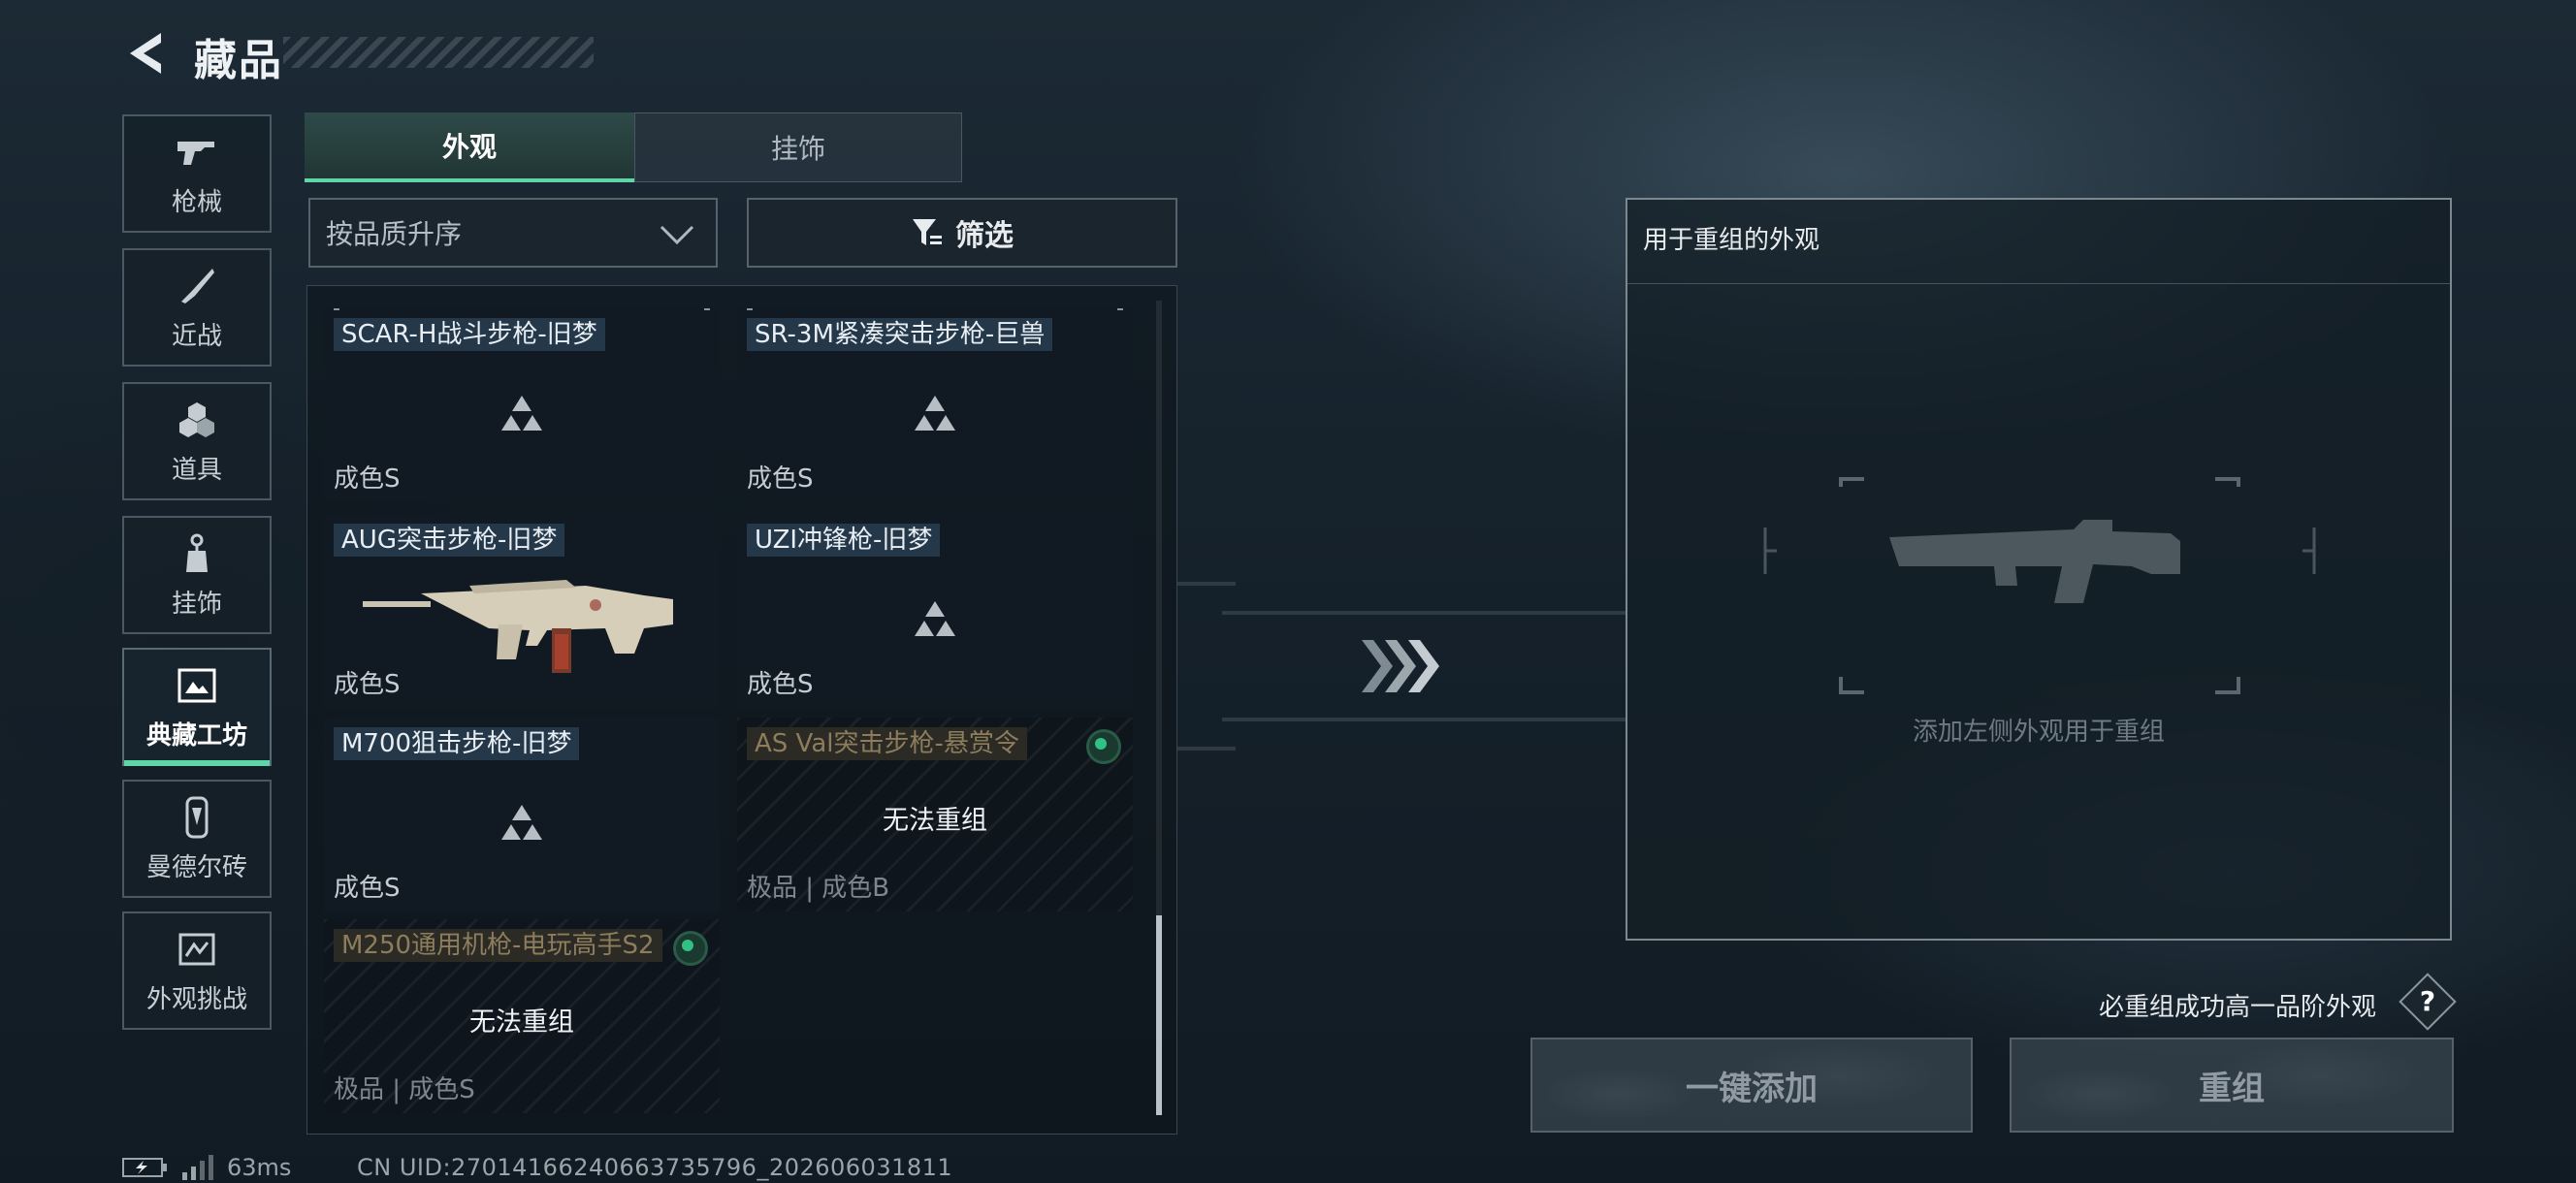 The image size is (2576, 1183). Describe the element at coordinates (457, 743) in the screenshot. I see `card-name: M700狙击步枪-旧梦` at that location.